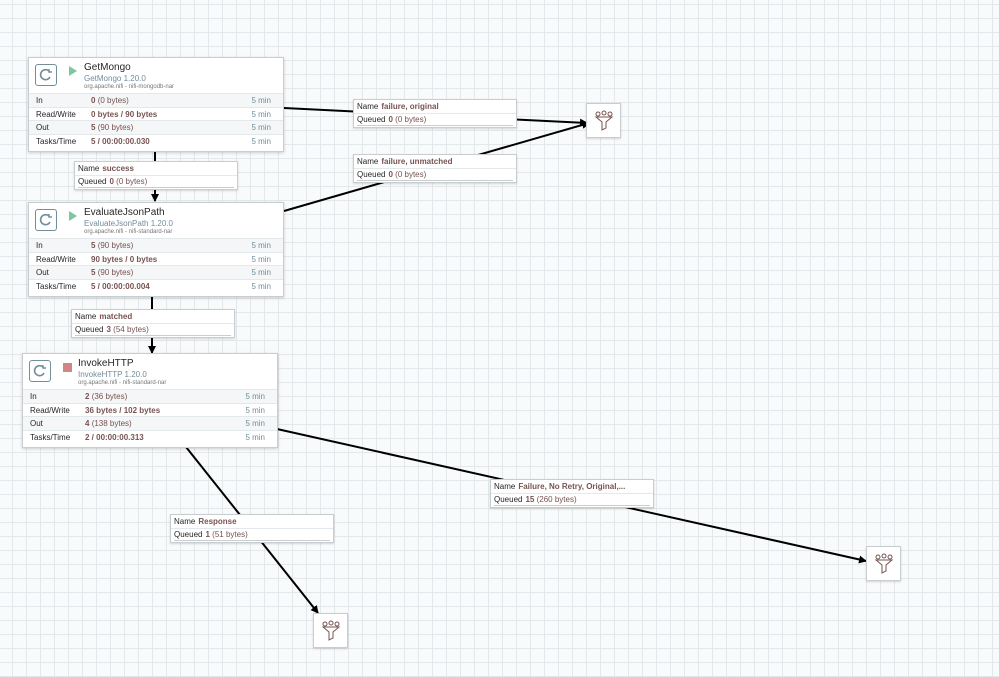  What do you see at coordinates (124, 212) in the screenshot?
I see `processor-name: EvaluateJsonPath` at bounding box center [124, 212].